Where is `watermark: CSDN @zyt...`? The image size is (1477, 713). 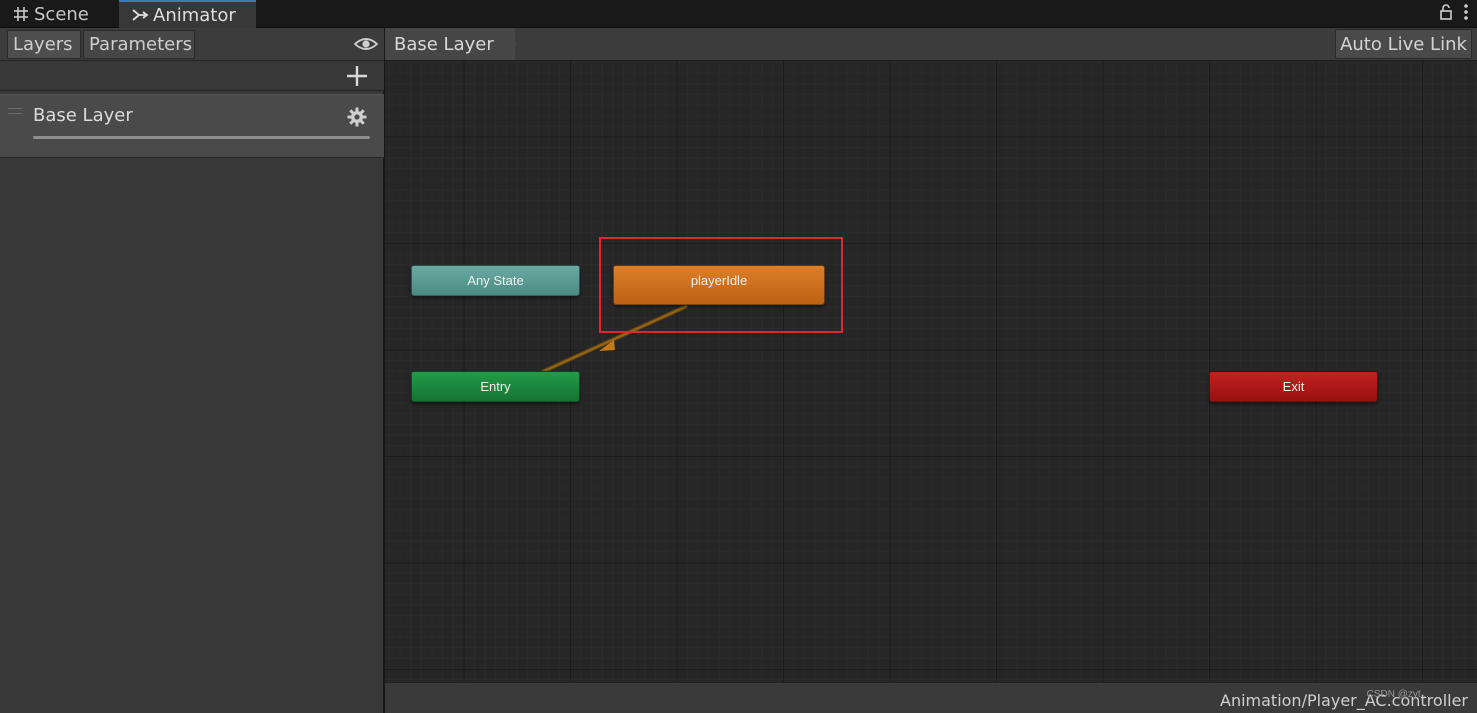
watermark: CSDN @zyt... is located at coordinates (1397, 694).